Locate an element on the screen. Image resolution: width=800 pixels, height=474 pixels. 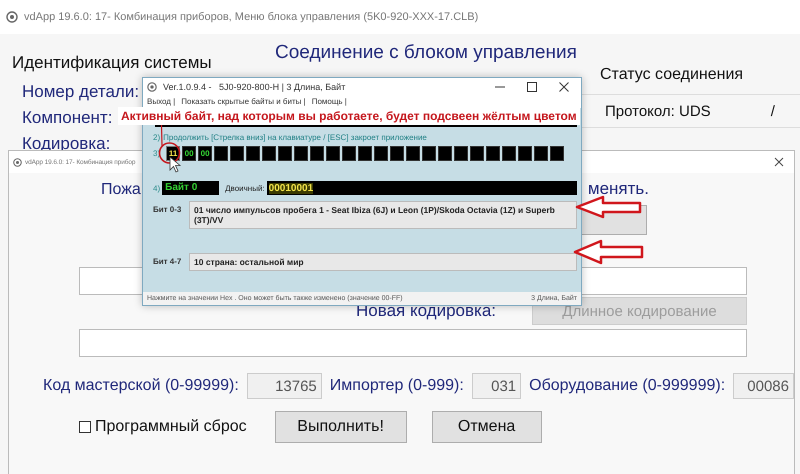
byte-name-field: Байт 0 is located at coordinates (191, 188).